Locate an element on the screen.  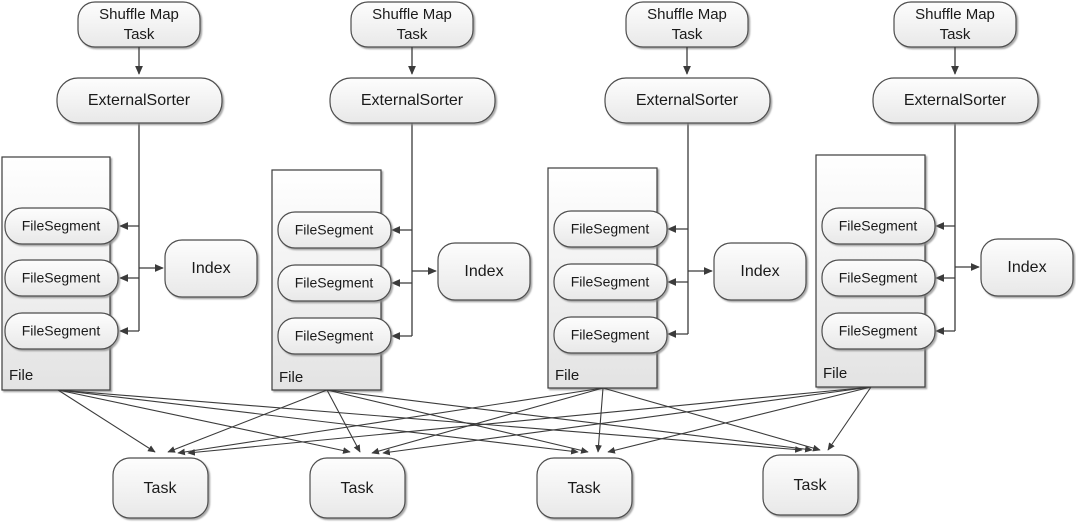
index-node-3: Index is located at coordinates (760, 271).